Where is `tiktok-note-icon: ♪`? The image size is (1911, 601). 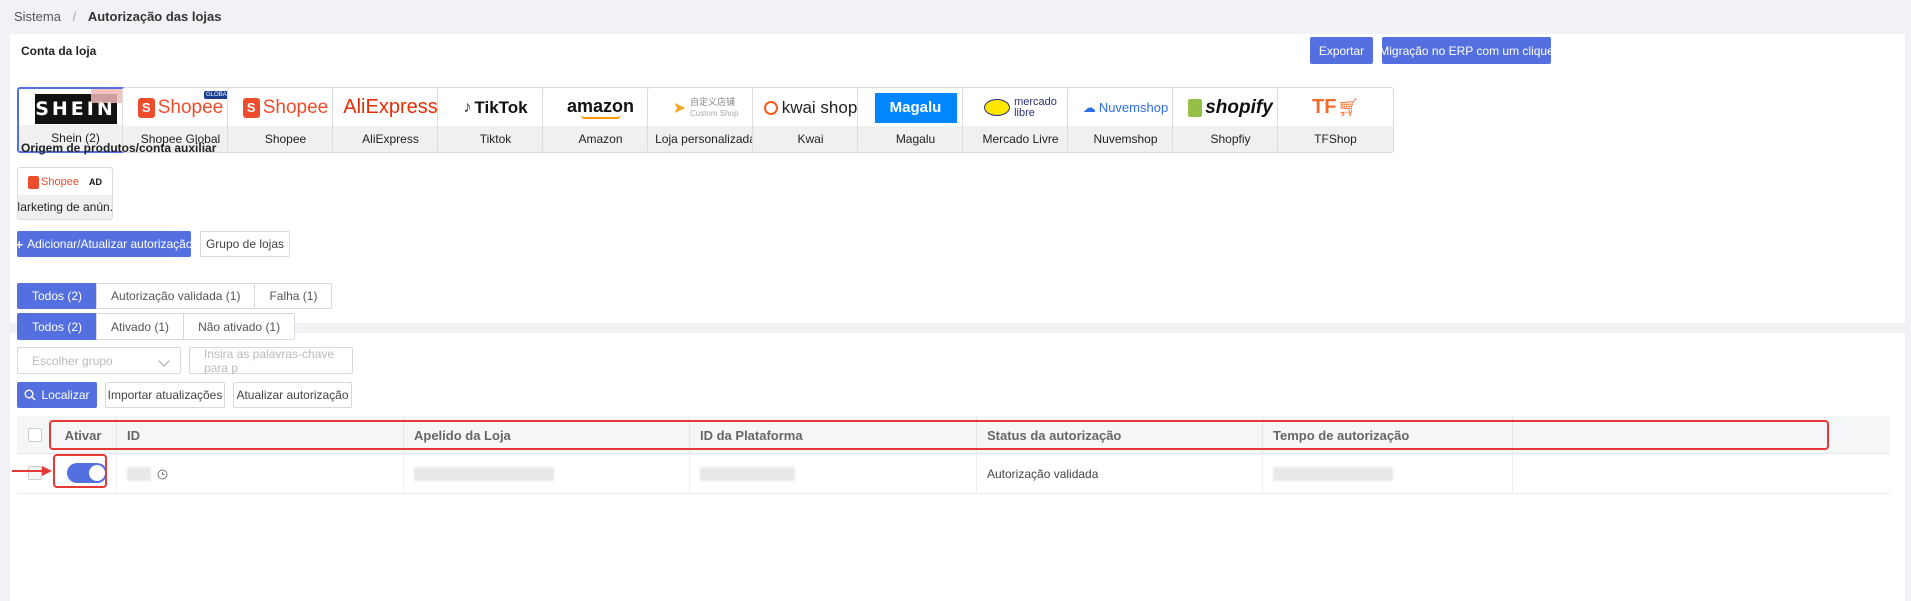
tiktok-note-icon: ♪ is located at coordinates (467, 107).